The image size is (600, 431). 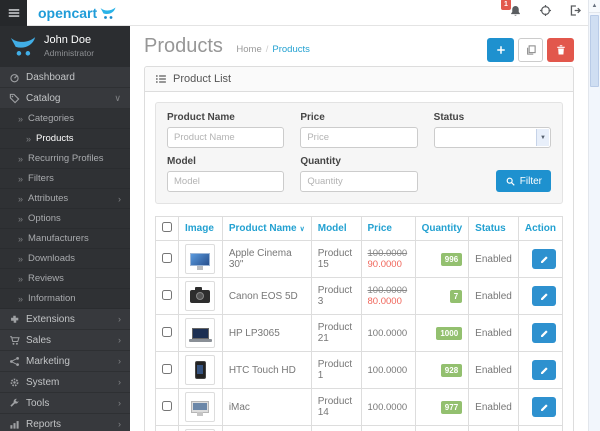 I want to click on quantity-label: Quantity, so click(x=320, y=161).